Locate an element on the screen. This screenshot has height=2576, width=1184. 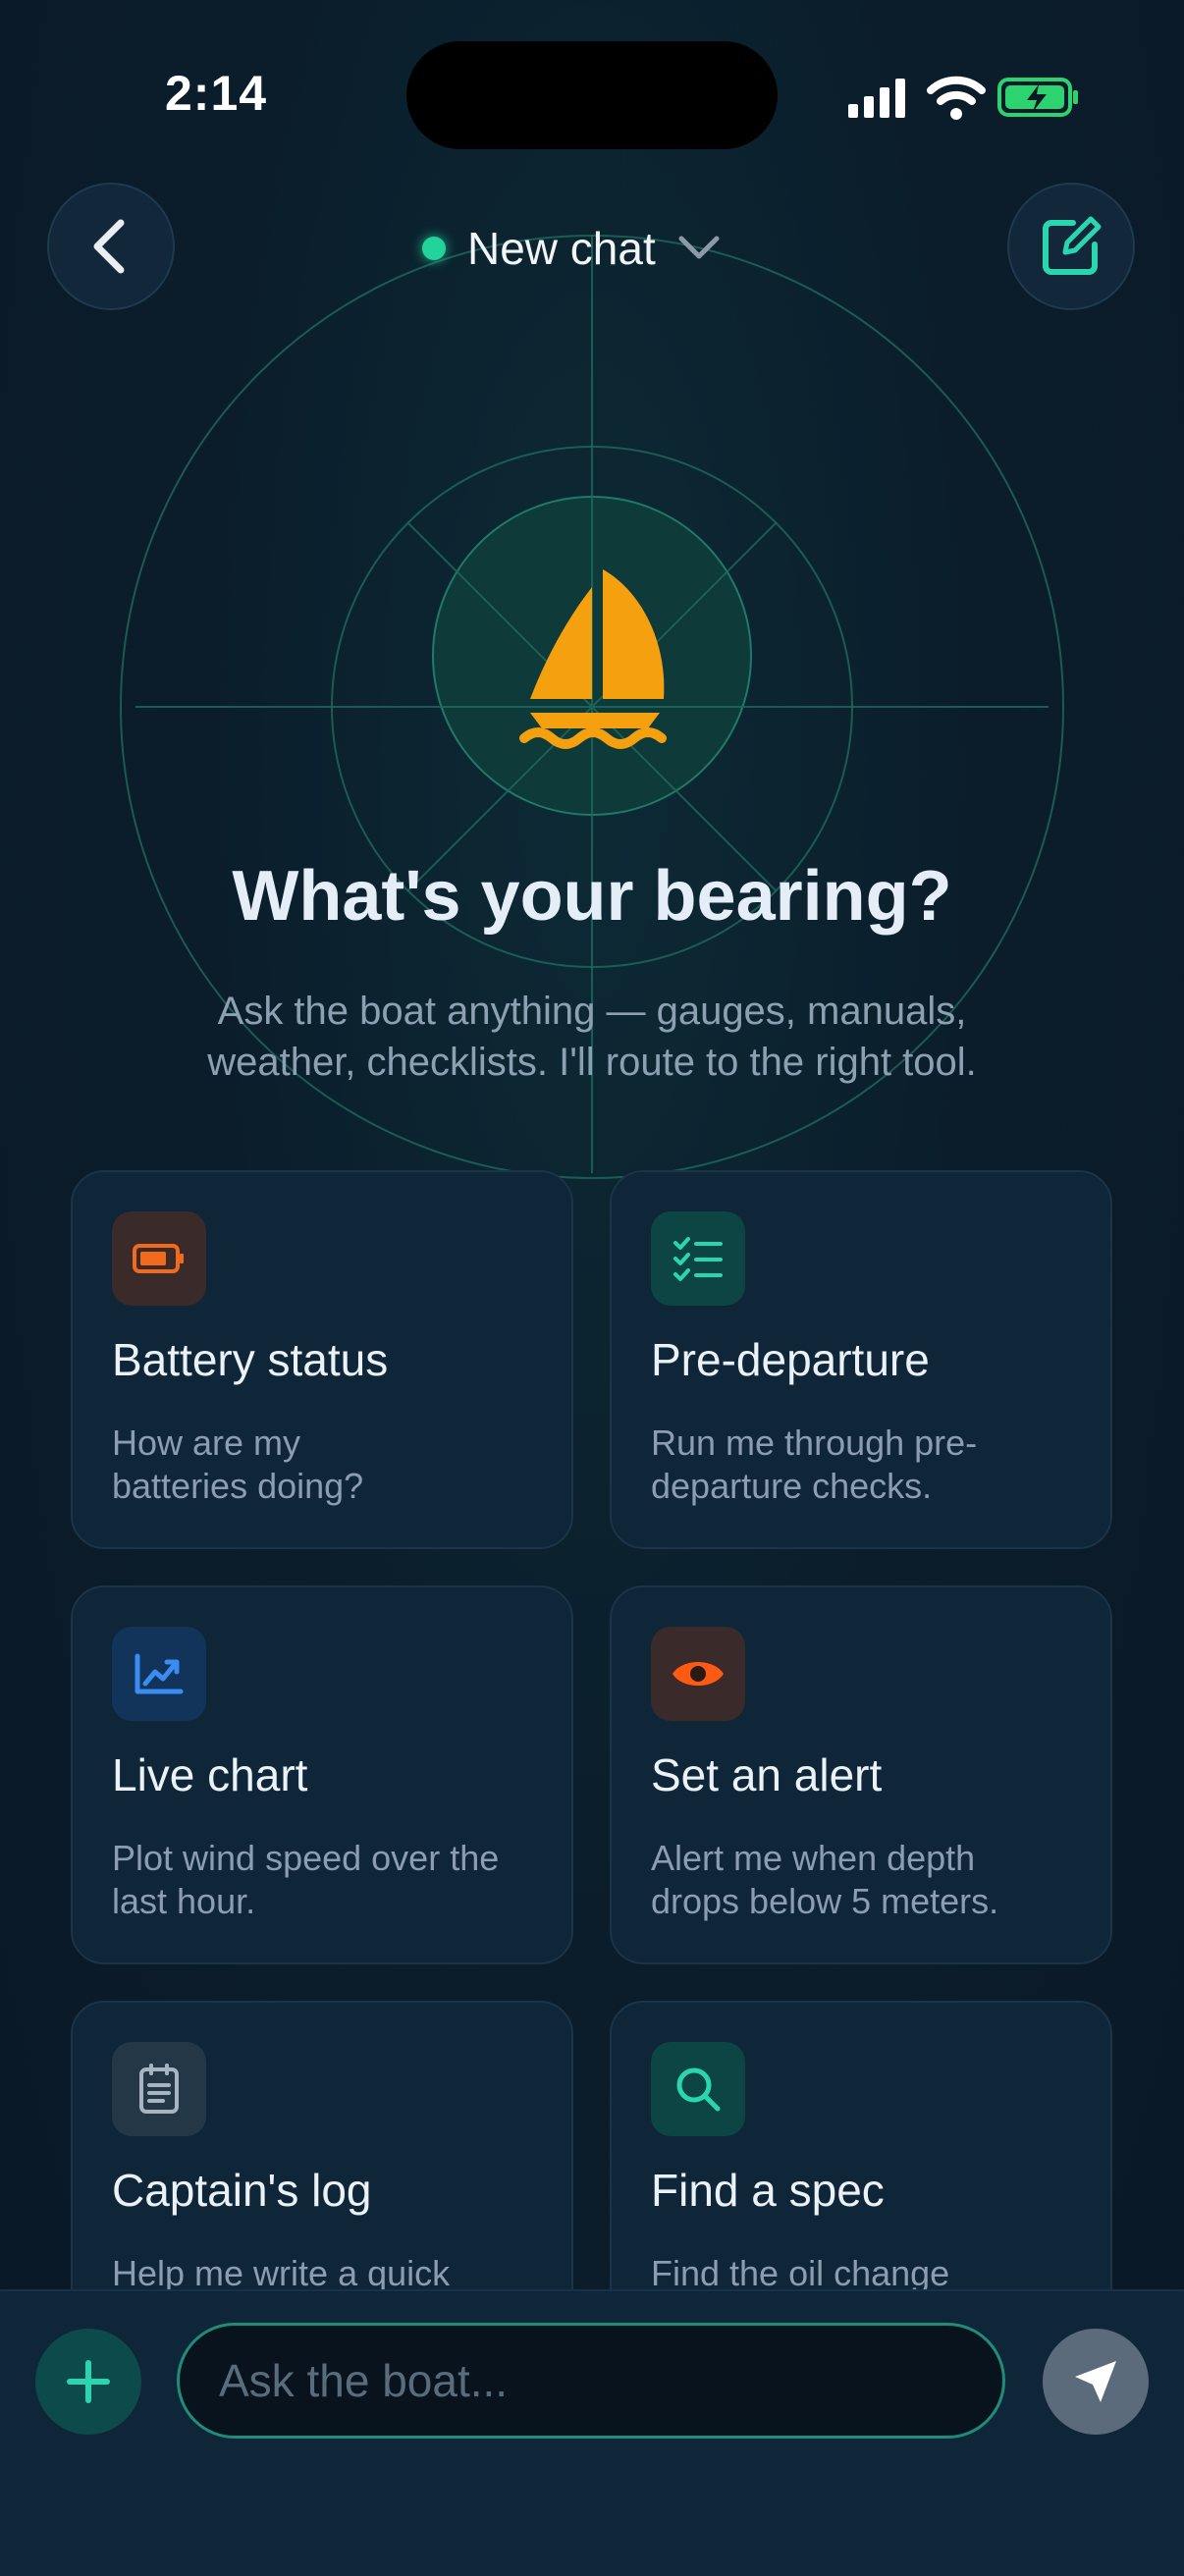
card-title: Set an alert is located at coordinates (767, 1774).